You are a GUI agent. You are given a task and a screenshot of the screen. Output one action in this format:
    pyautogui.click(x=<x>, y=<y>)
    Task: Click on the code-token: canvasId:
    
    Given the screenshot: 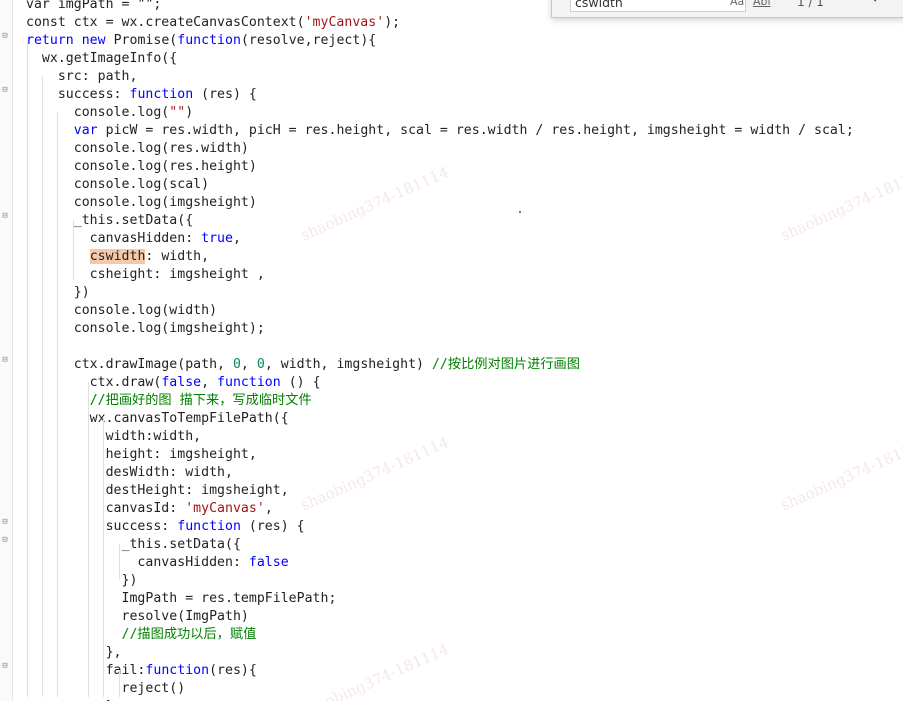 What is the action you would take?
    pyautogui.click(x=106, y=508)
    